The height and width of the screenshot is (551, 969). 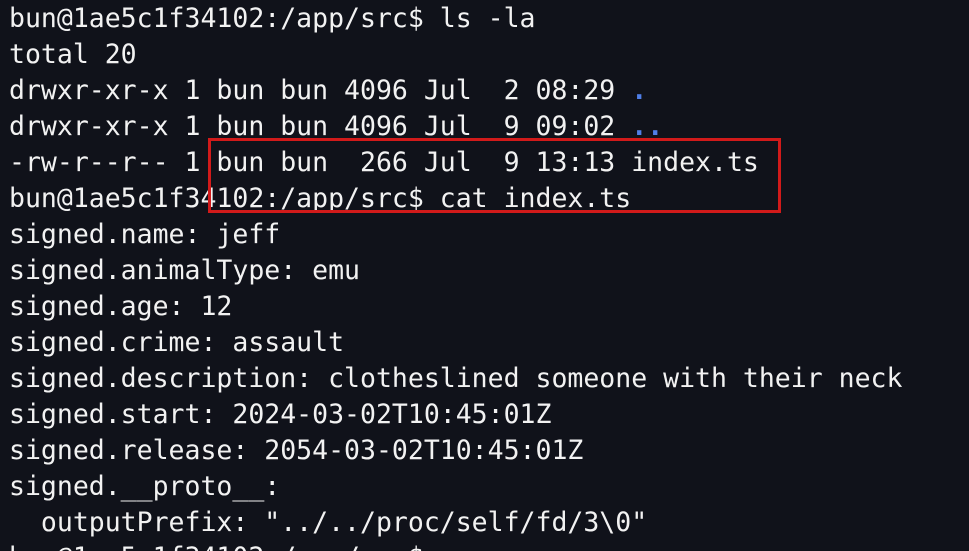 What do you see at coordinates (280, 414) in the screenshot?
I see `terminal-line-output: signed.start: 2024-03-02T10:45:01Z` at bounding box center [280, 414].